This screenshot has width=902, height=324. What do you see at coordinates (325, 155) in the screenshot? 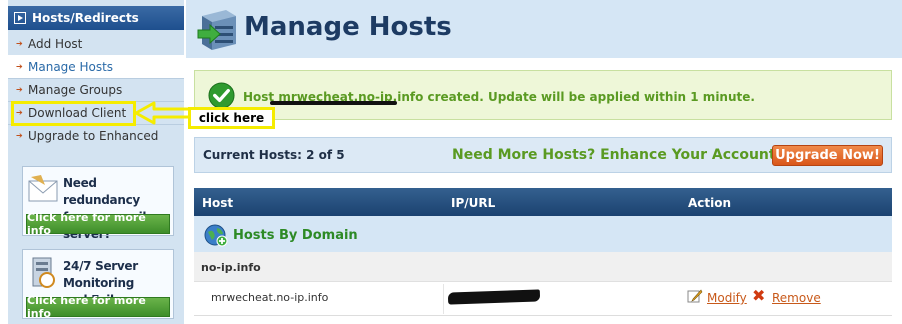
I see `of-text: of` at bounding box center [325, 155].